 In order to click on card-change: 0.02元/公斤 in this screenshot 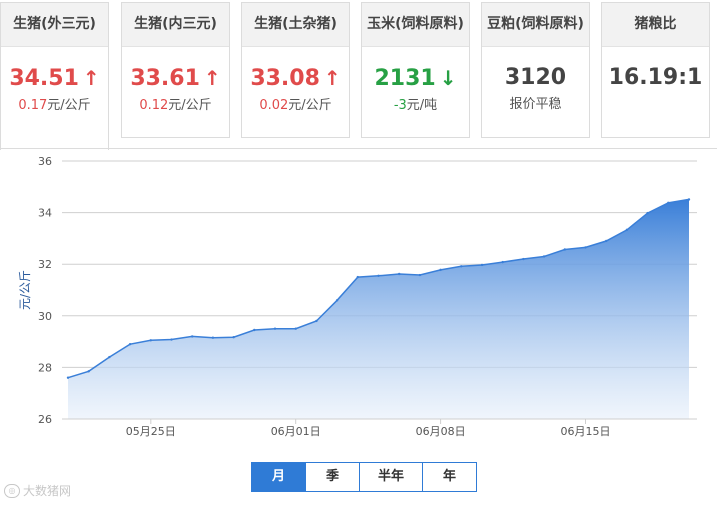, I will do `click(295, 105)`.